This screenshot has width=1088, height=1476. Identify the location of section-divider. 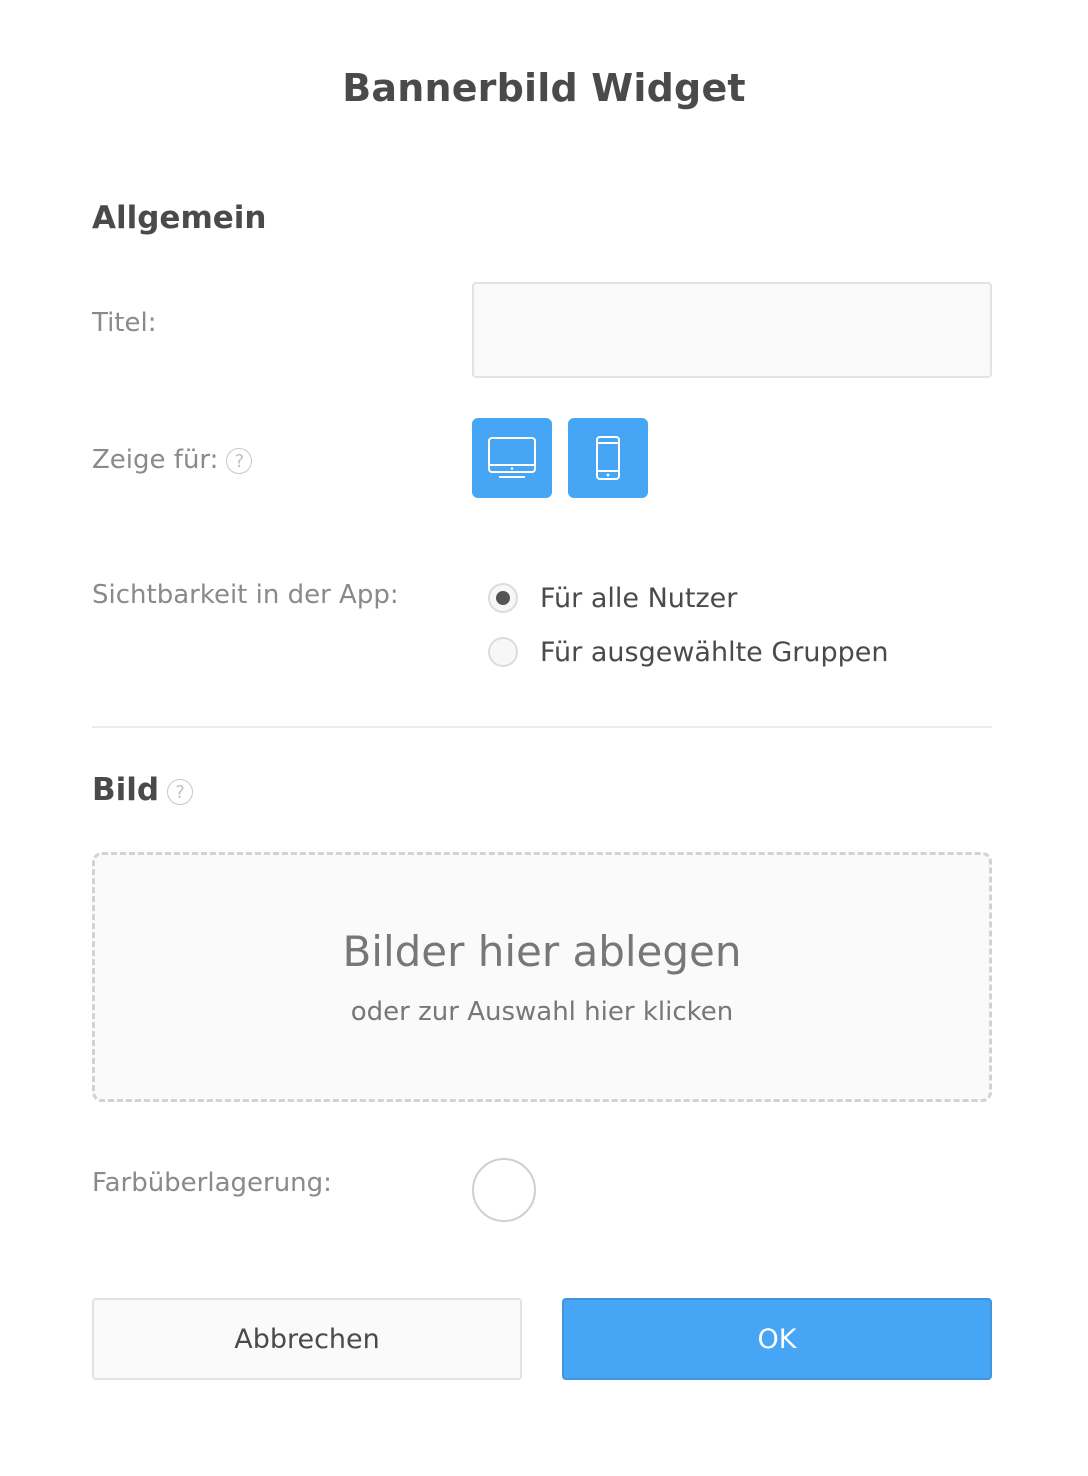
(542, 727).